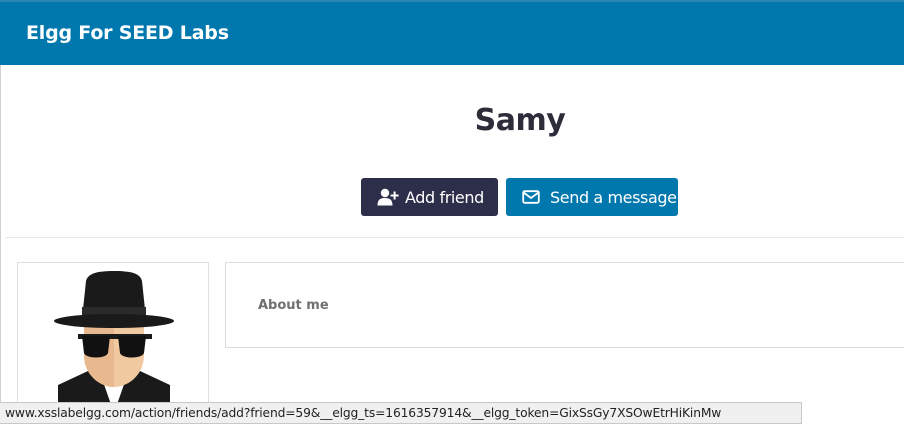 This screenshot has width=904, height=424. Describe the element at coordinates (520, 120) in the screenshot. I see `profile-name: Samy` at that location.